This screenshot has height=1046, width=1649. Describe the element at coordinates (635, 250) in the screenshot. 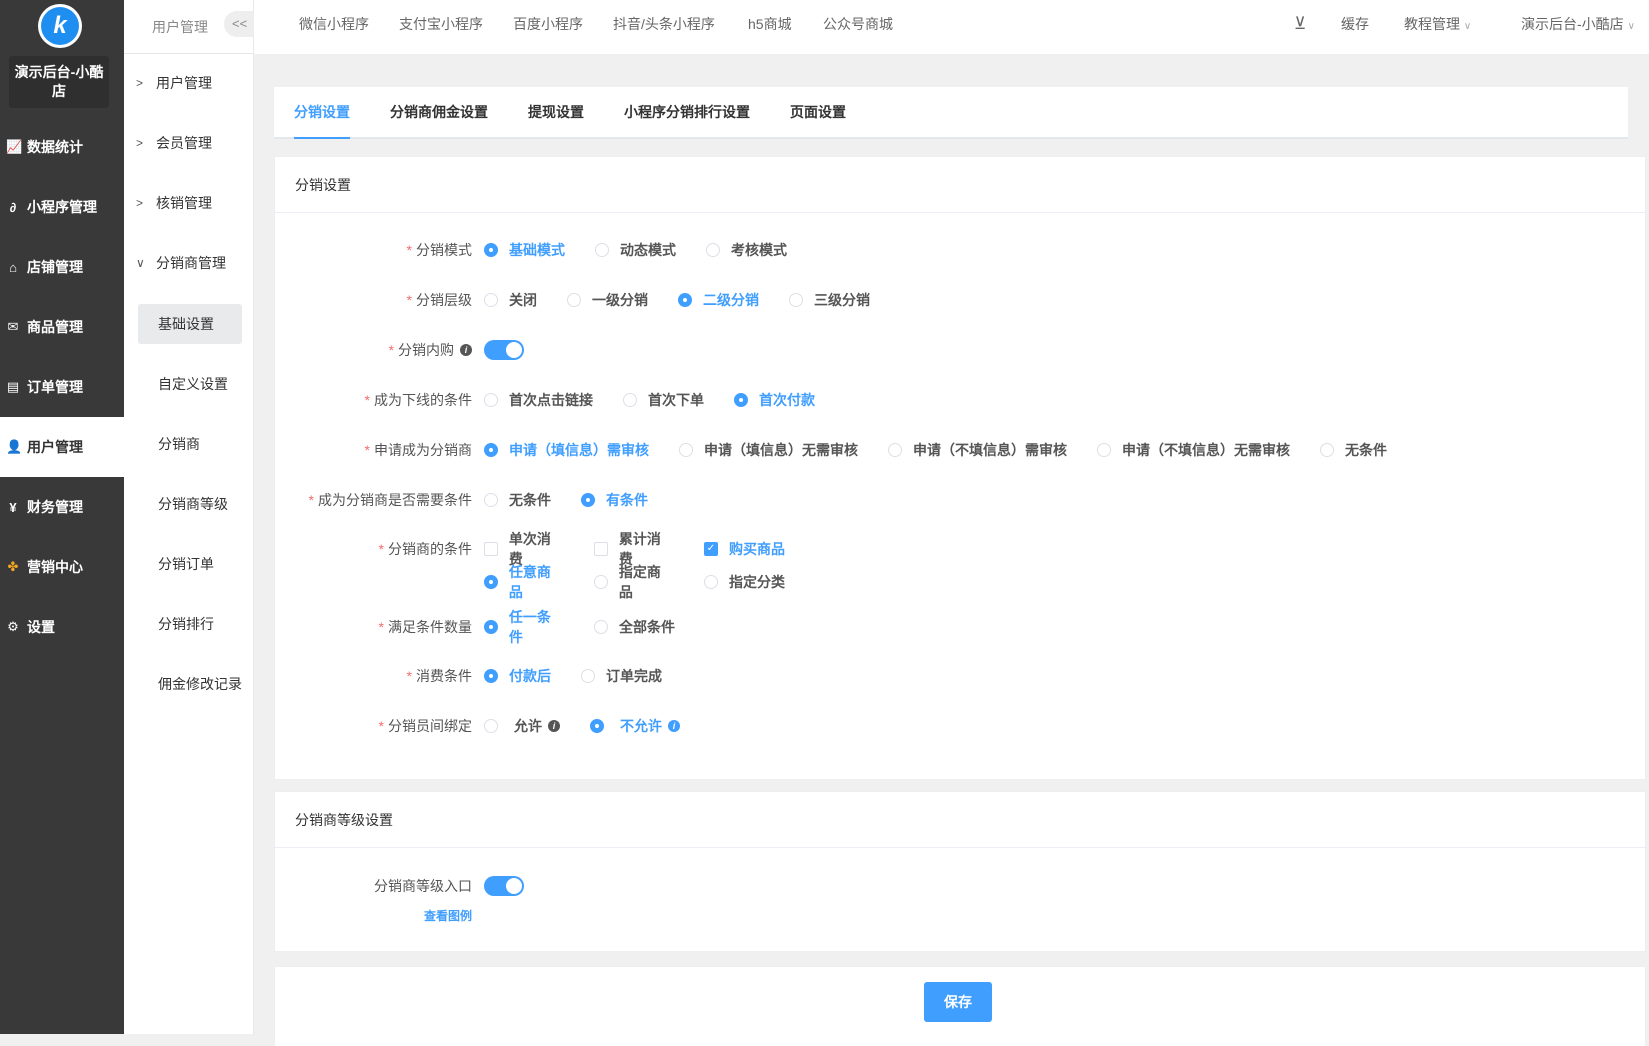

I see `radio-option: 动态模式` at that location.